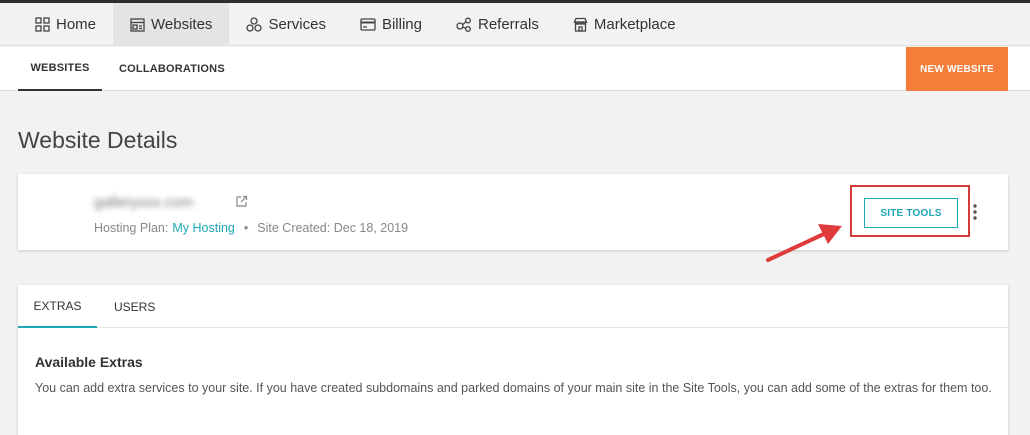 This screenshot has width=1030, height=435. I want to click on nav-referrals: Referrals, so click(497, 24).